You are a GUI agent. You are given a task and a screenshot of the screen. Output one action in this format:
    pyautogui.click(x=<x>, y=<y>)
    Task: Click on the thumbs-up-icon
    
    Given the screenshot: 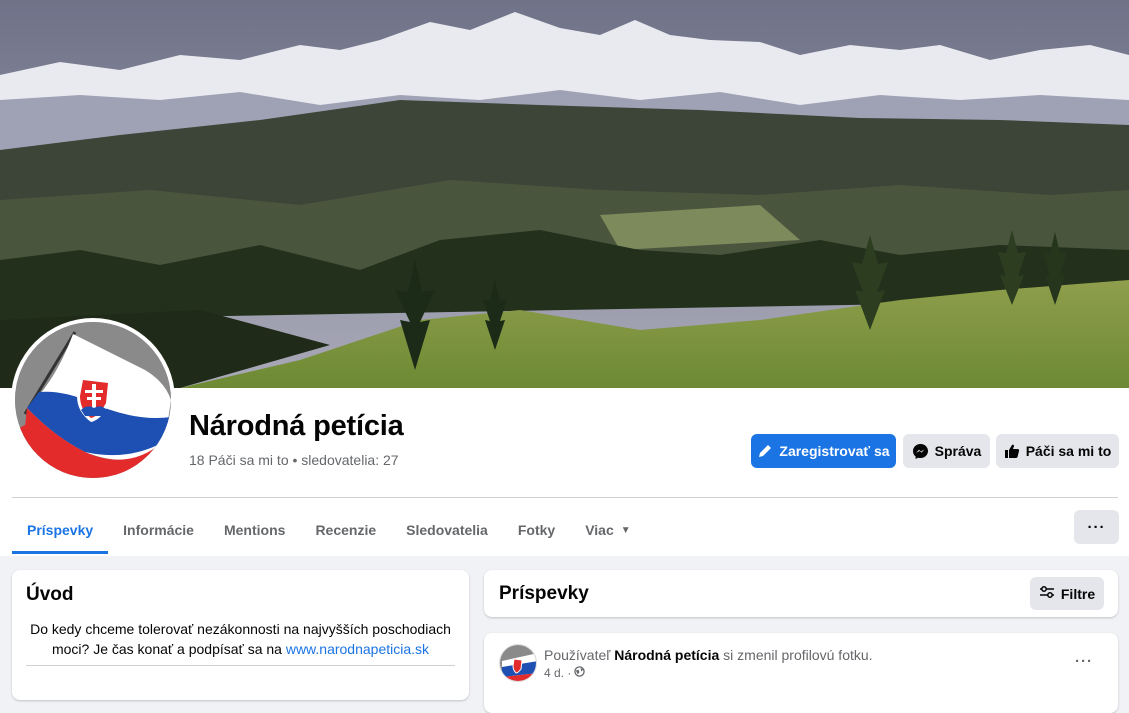 What is the action you would take?
    pyautogui.click(x=1012, y=451)
    